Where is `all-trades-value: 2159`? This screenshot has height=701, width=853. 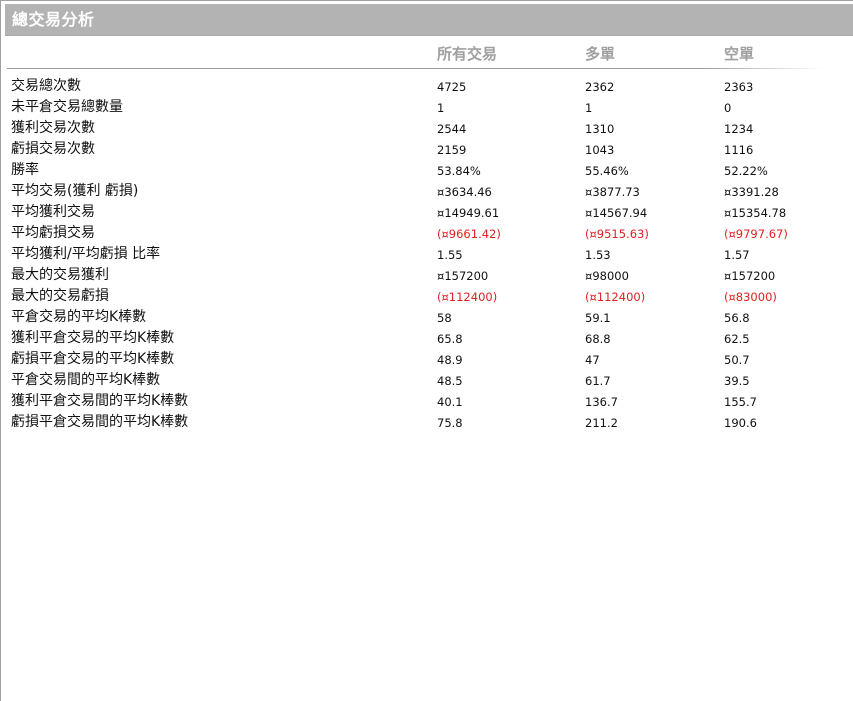
all-trades-value: 2159 is located at coordinates (452, 150).